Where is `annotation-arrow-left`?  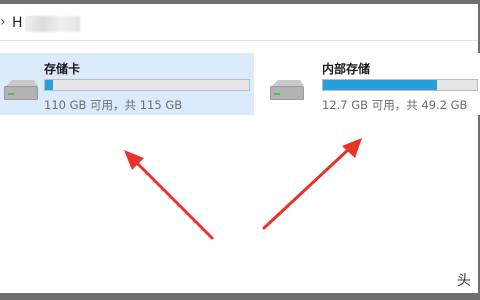 annotation-arrow-left is located at coordinates (169, 195).